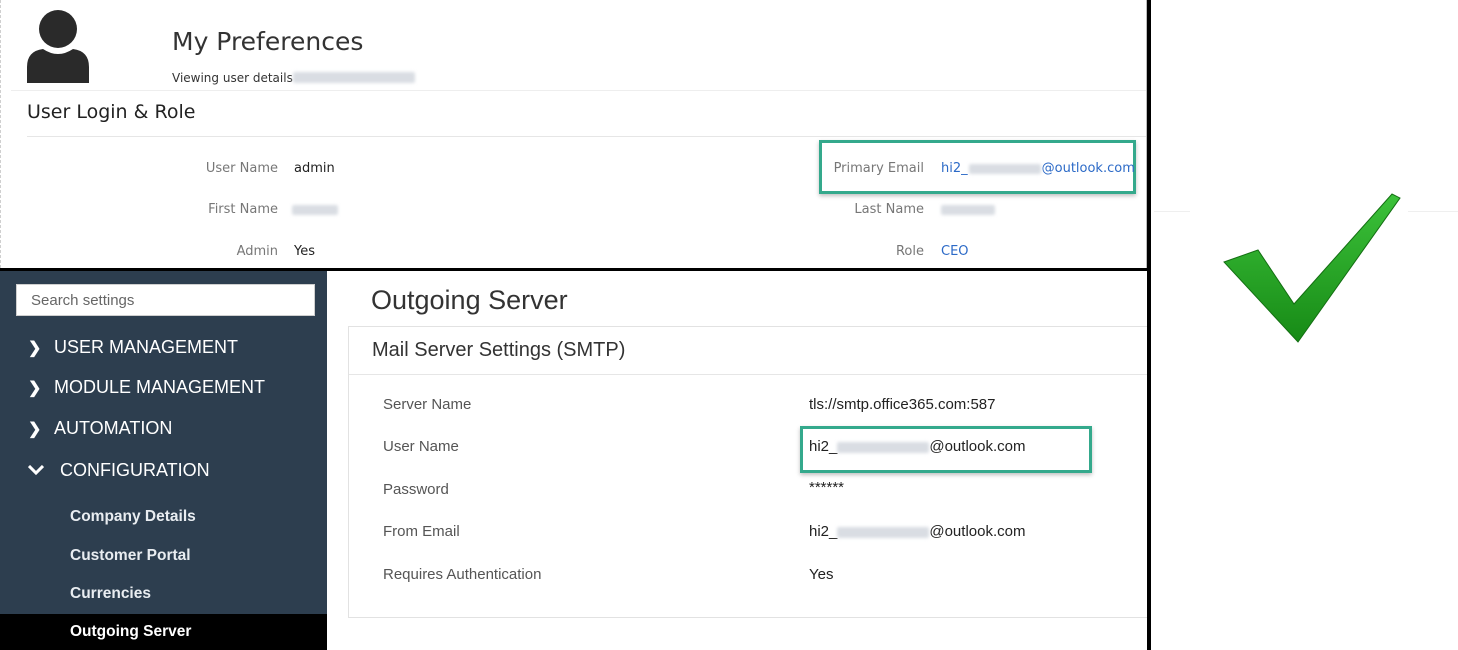 The height and width of the screenshot is (650, 1458). I want to click on smtp-user-name-label: User Name, so click(421, 446).